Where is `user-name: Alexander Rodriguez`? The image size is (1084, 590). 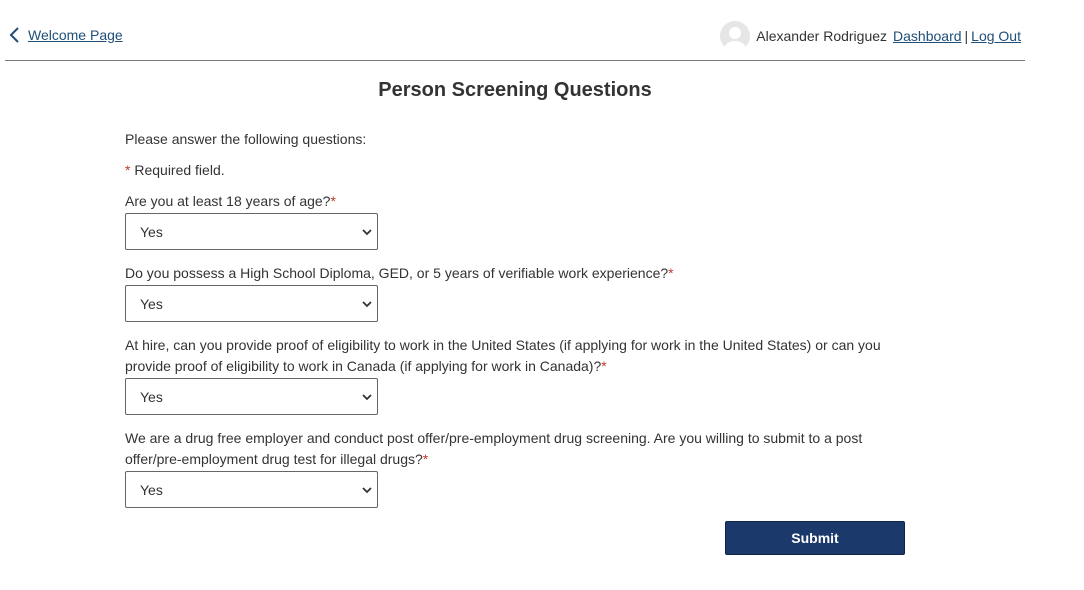 user-name: Alexander Rodriguez is located at coordinates (822, 36).